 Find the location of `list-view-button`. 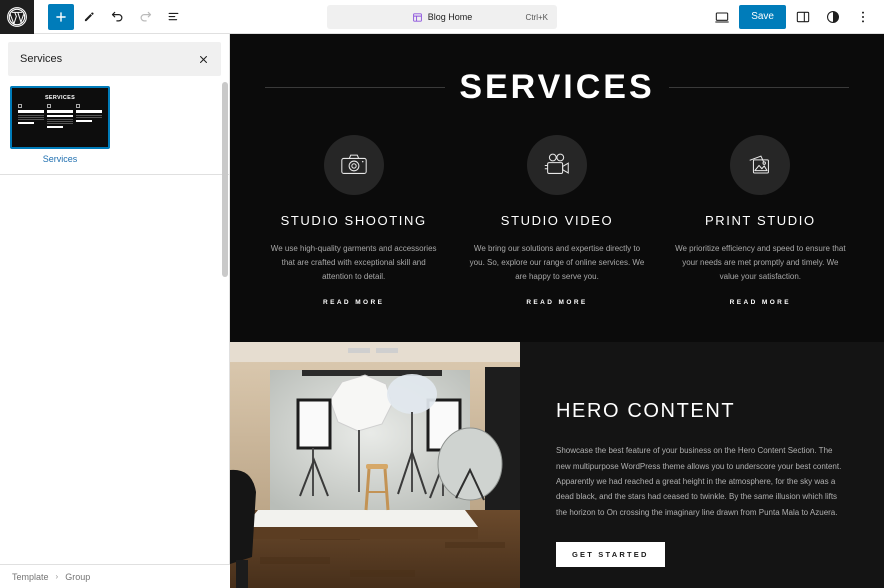

list-view-button is located at coordinates (173, 17).